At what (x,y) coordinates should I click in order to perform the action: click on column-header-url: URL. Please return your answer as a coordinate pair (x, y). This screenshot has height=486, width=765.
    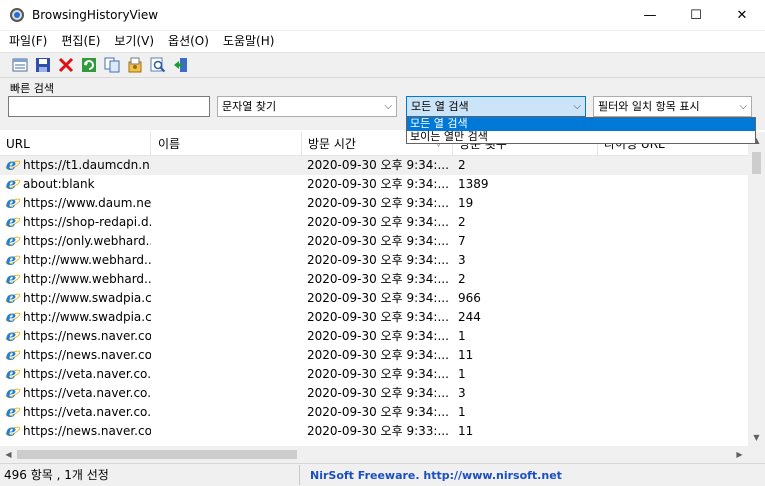
    Looking at the image, I should click on (75, 144).